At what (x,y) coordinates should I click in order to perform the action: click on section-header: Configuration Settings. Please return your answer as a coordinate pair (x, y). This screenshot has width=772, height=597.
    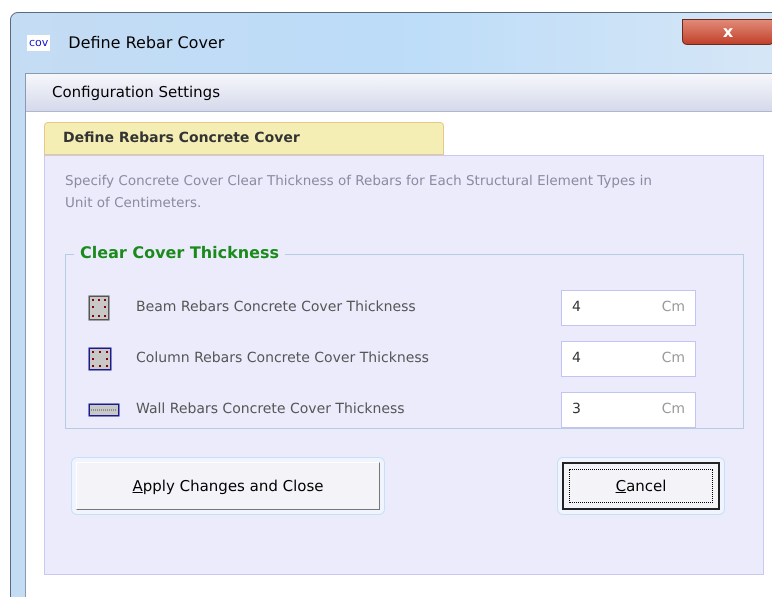
    Looking at the image, I should click on (399, 93).